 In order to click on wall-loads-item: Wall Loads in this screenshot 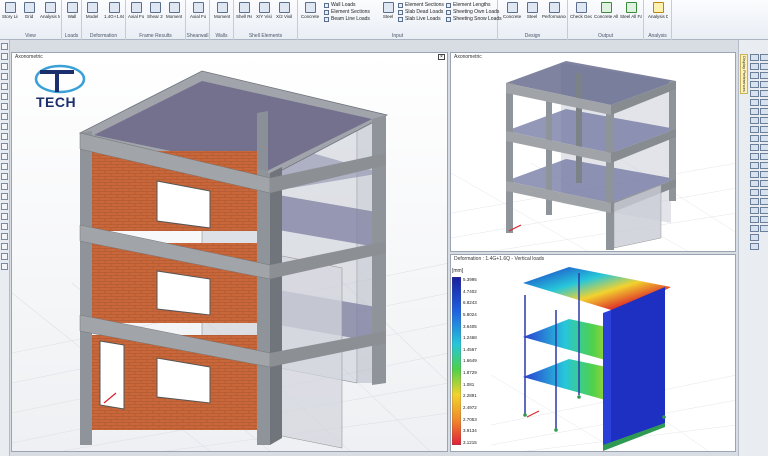, I will do `click(347, 5)`.